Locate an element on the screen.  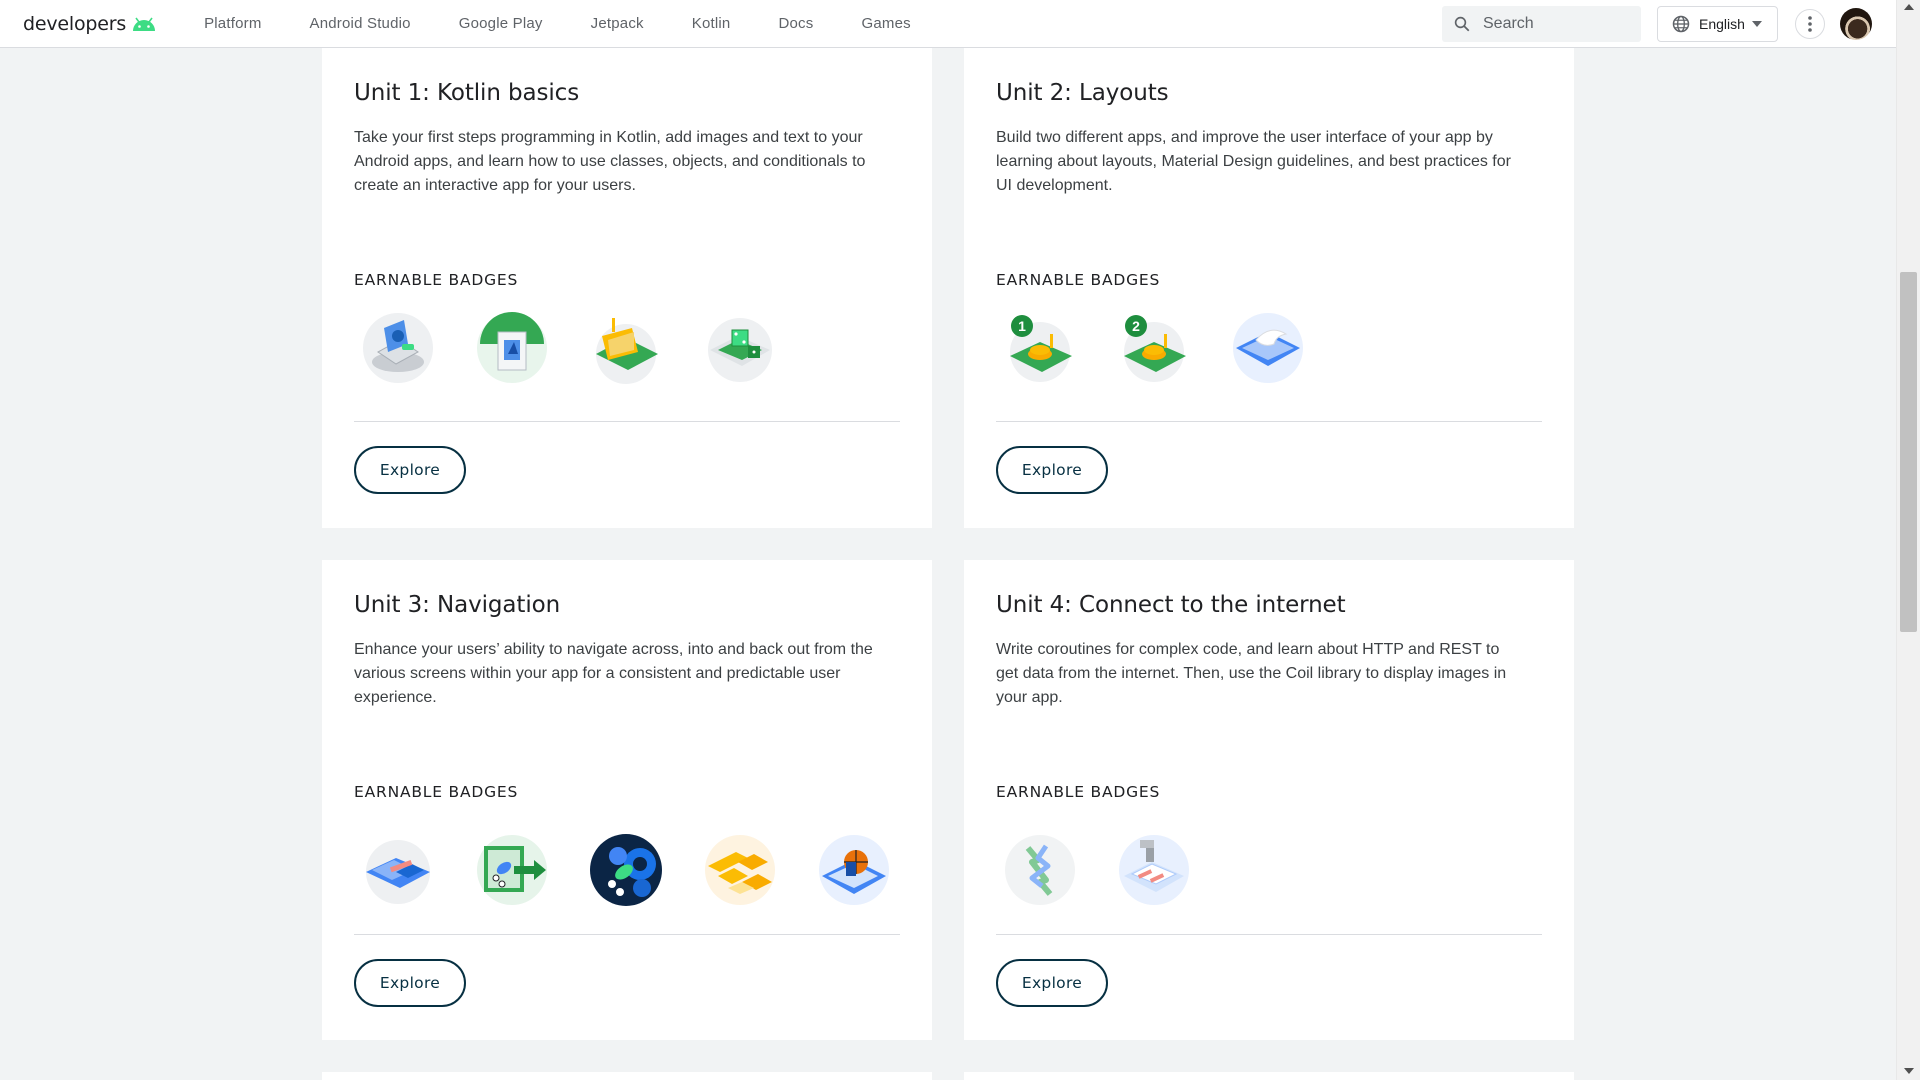
badge-number: 1 is located at coordinates (1022, 326).